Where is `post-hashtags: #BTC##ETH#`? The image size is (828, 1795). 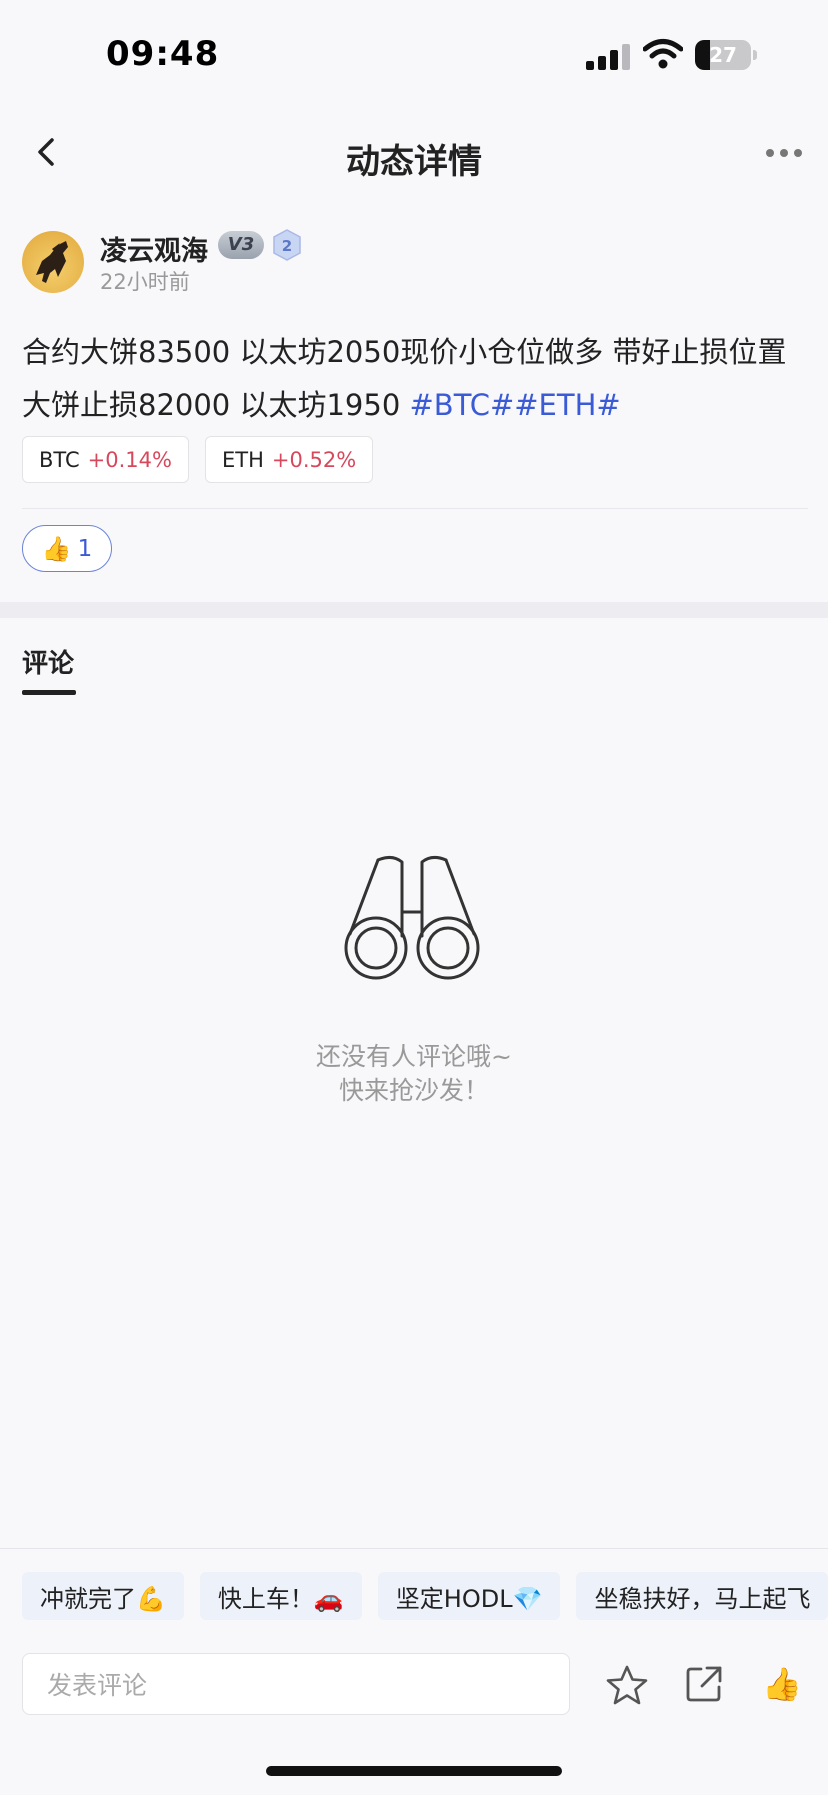
post-hashtags: #BTC##ETH# is located at coordinates (515, 405).